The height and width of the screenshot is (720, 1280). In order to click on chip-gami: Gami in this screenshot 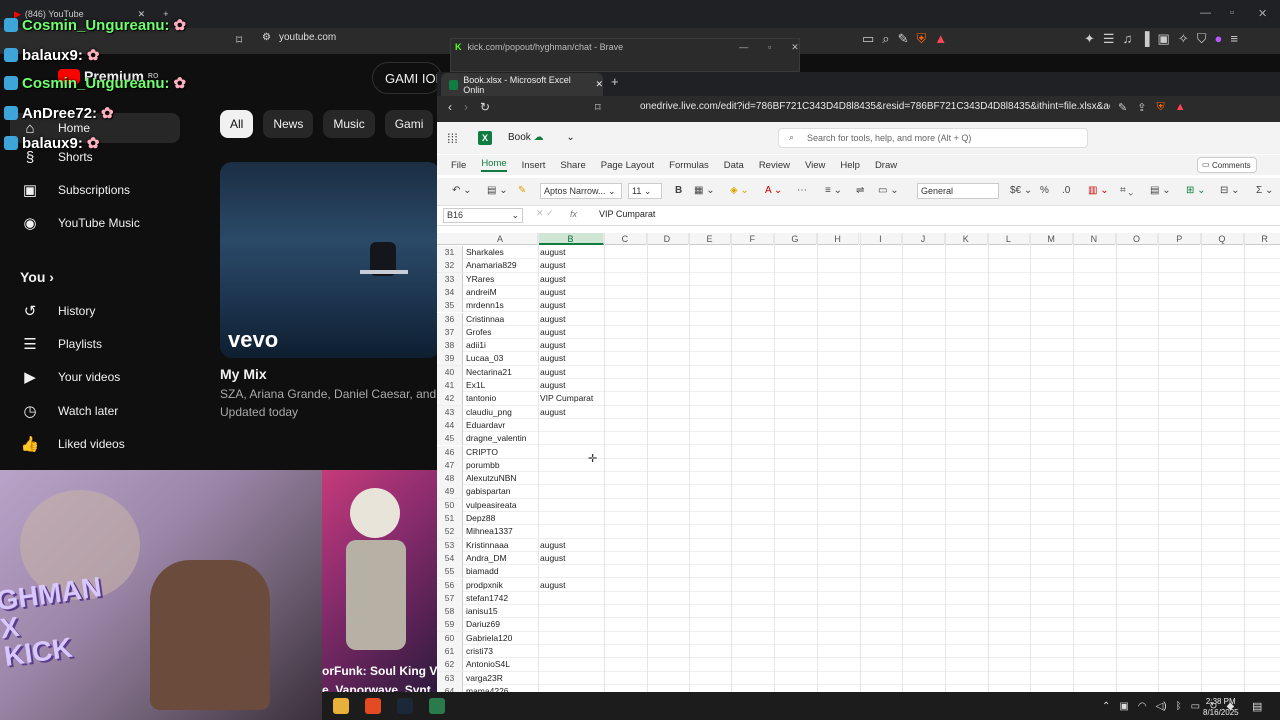, I will do `click(409, 124)`.